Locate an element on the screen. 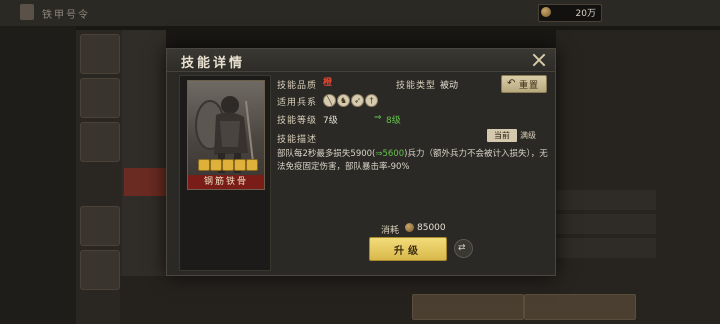 This screenshot has height=324, width=720. skill-name: 钢筋铁骨 is located at coordinates (226, 182).